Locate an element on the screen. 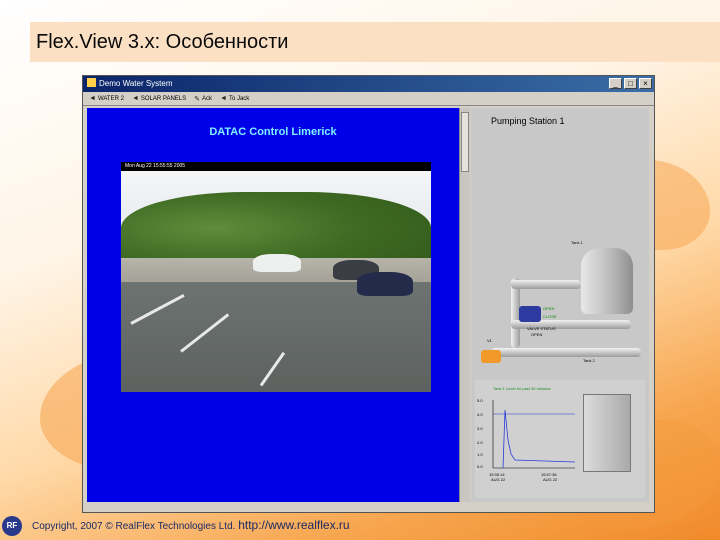  y-tick-label: 3.0 is located at coordinates (480, 428).